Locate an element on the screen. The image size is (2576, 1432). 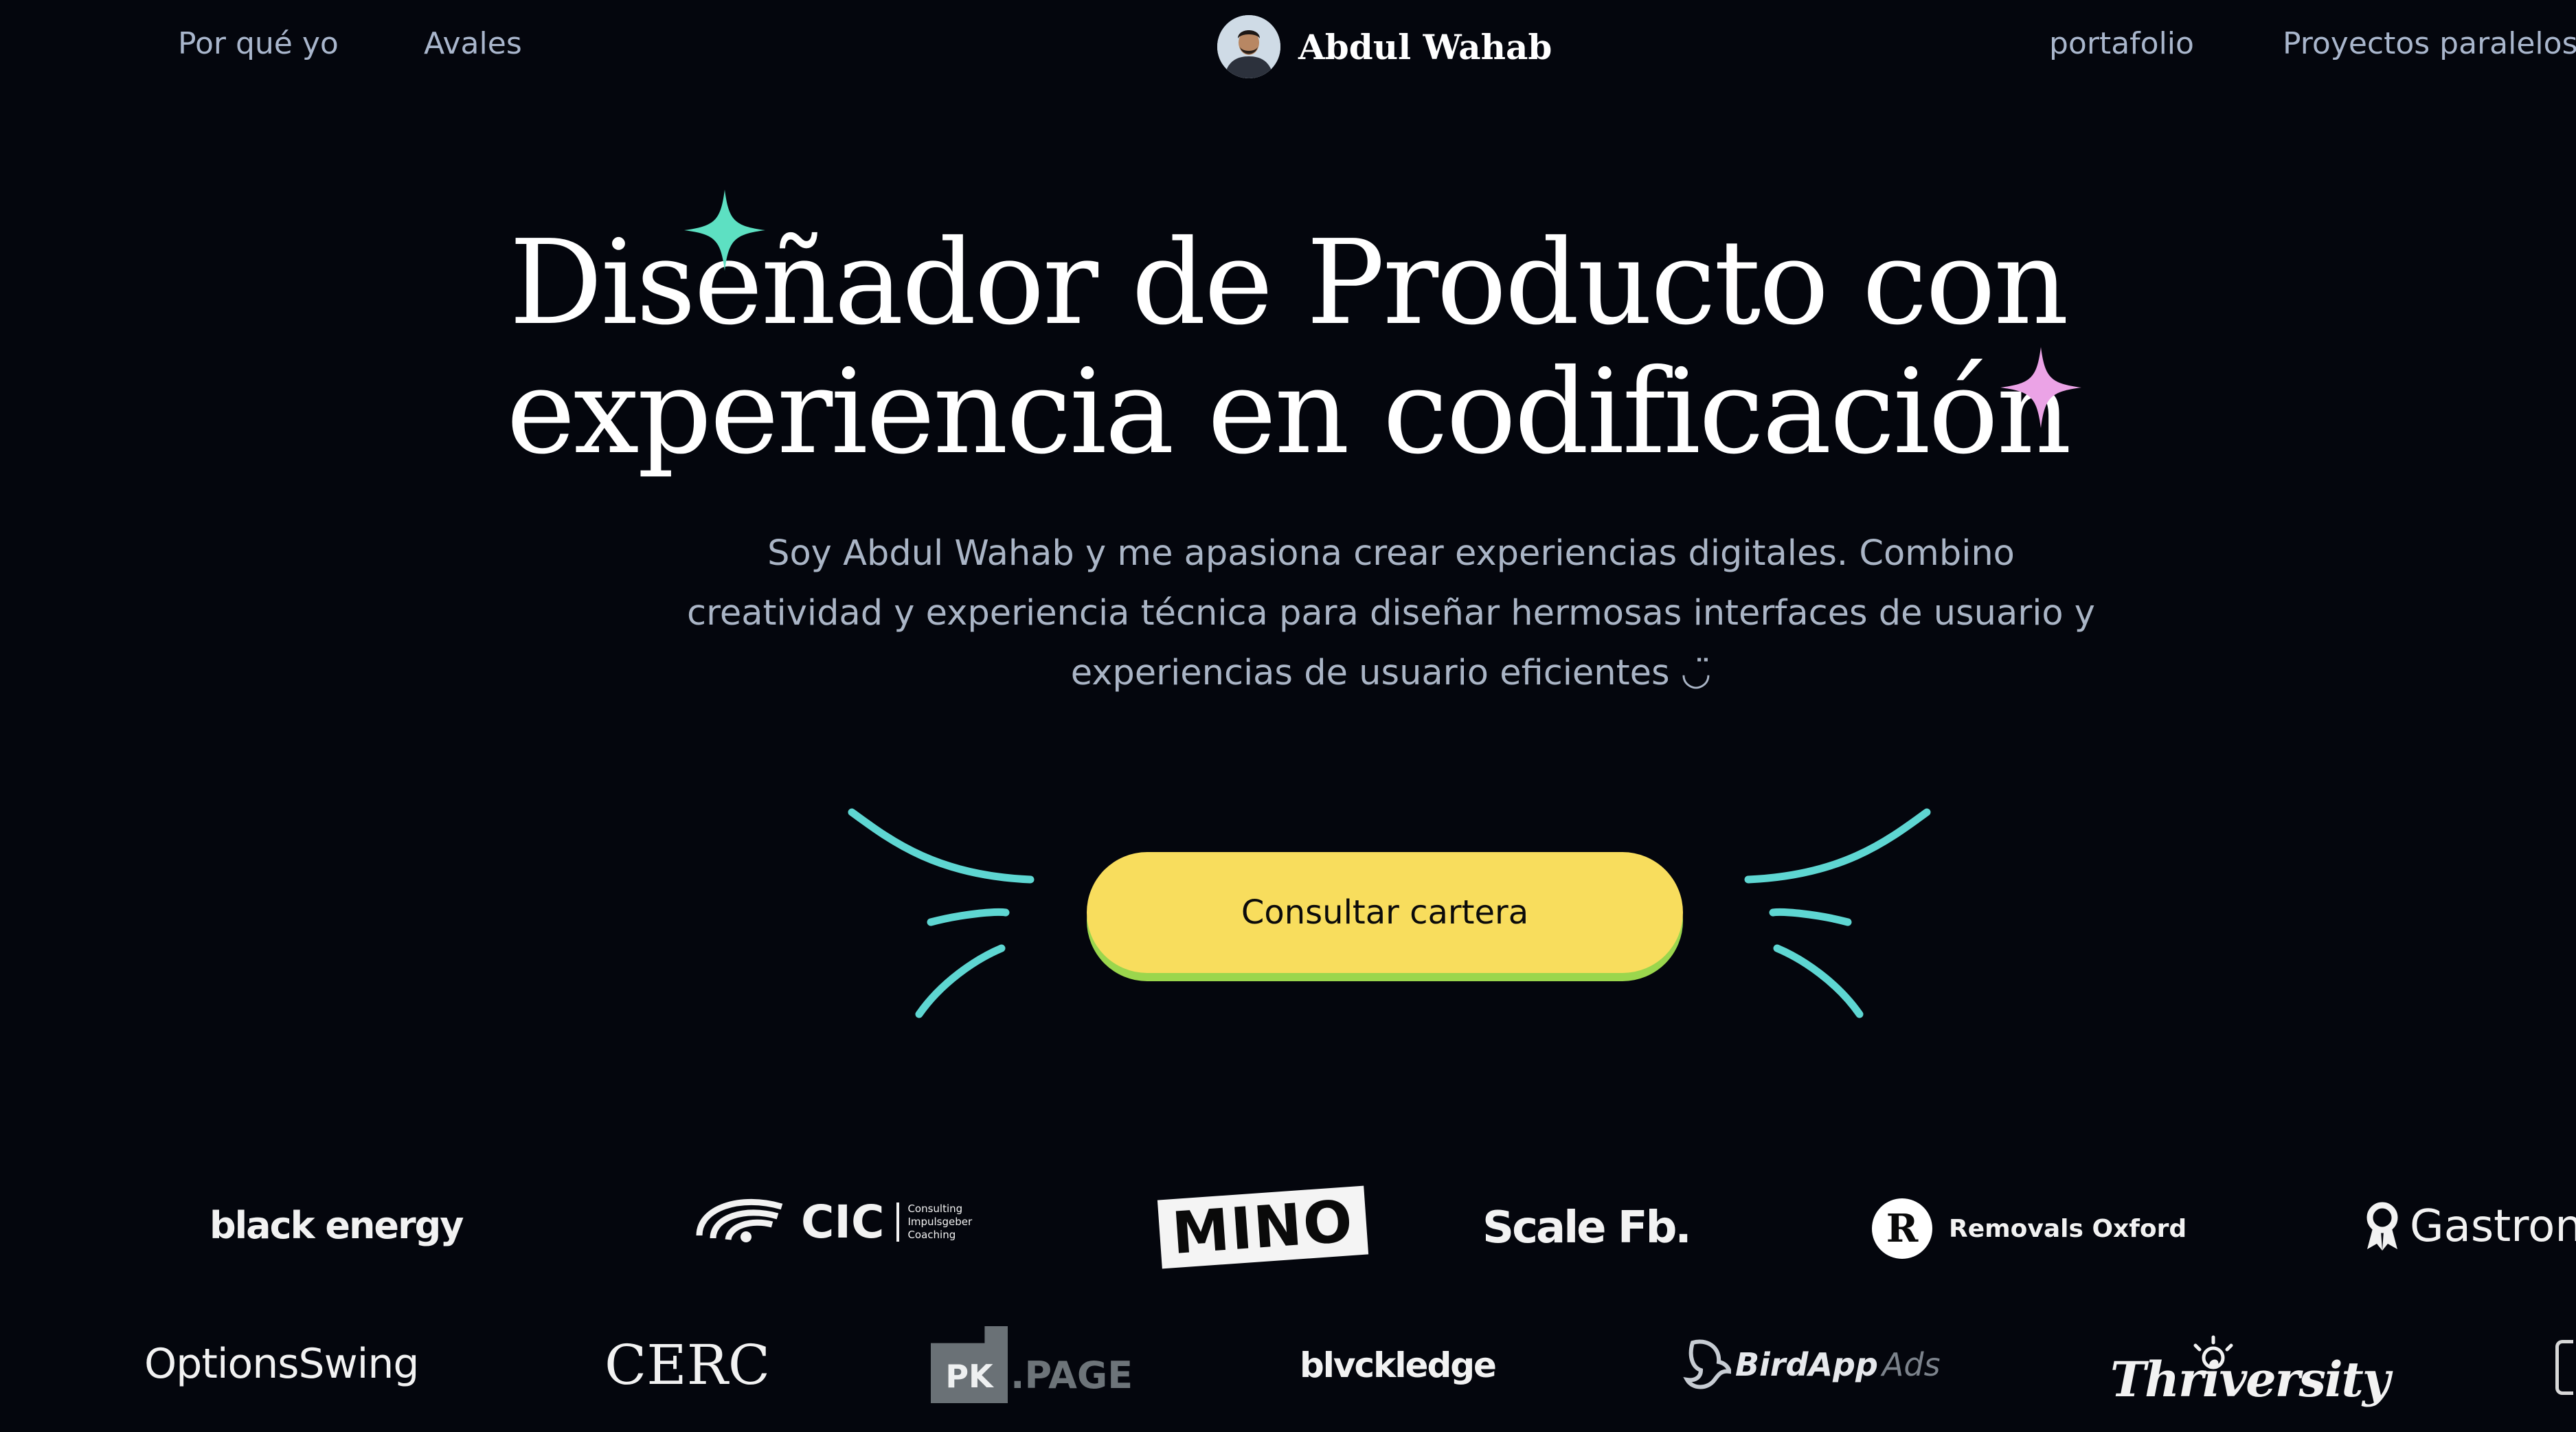
nav-link-testimonials: Avales is located at coordinates (473, 43).